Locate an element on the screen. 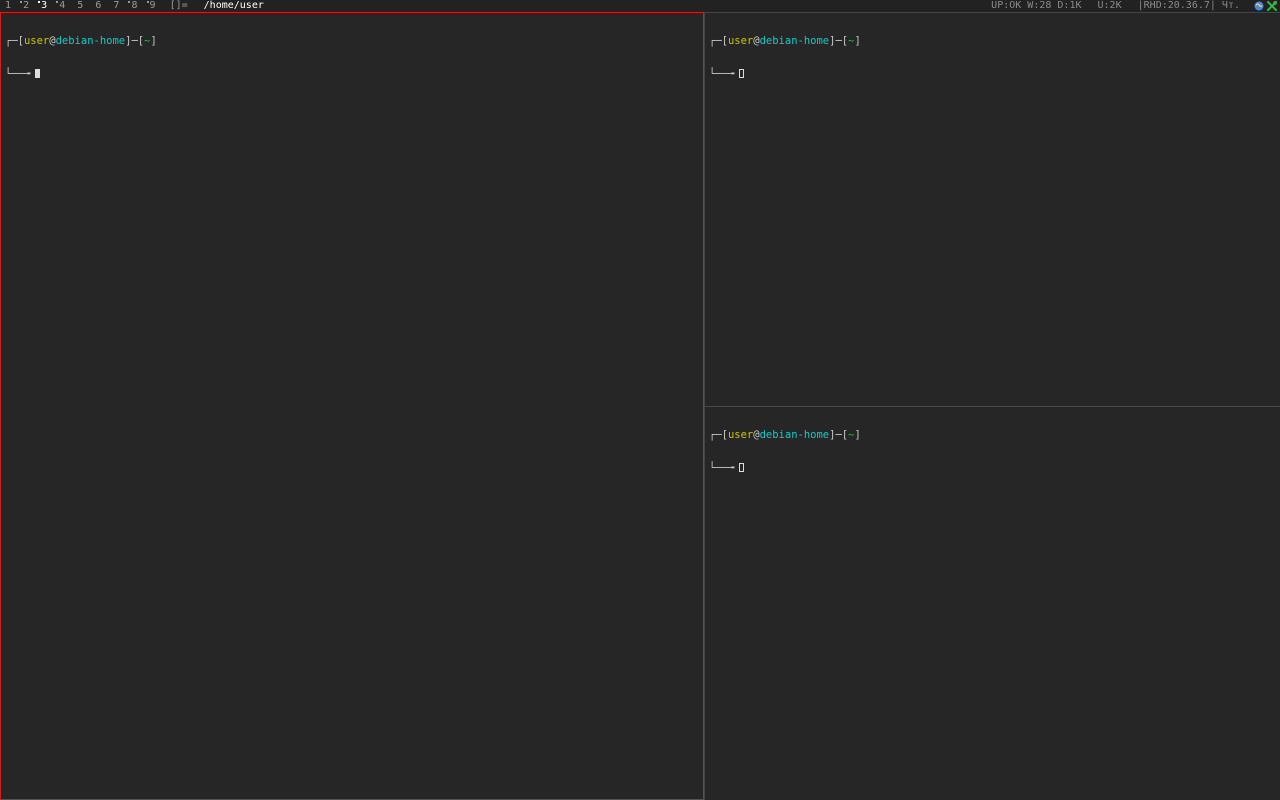 The image size is (1280, 800). workspace-7: 7 is located at coordinates (116, 6).